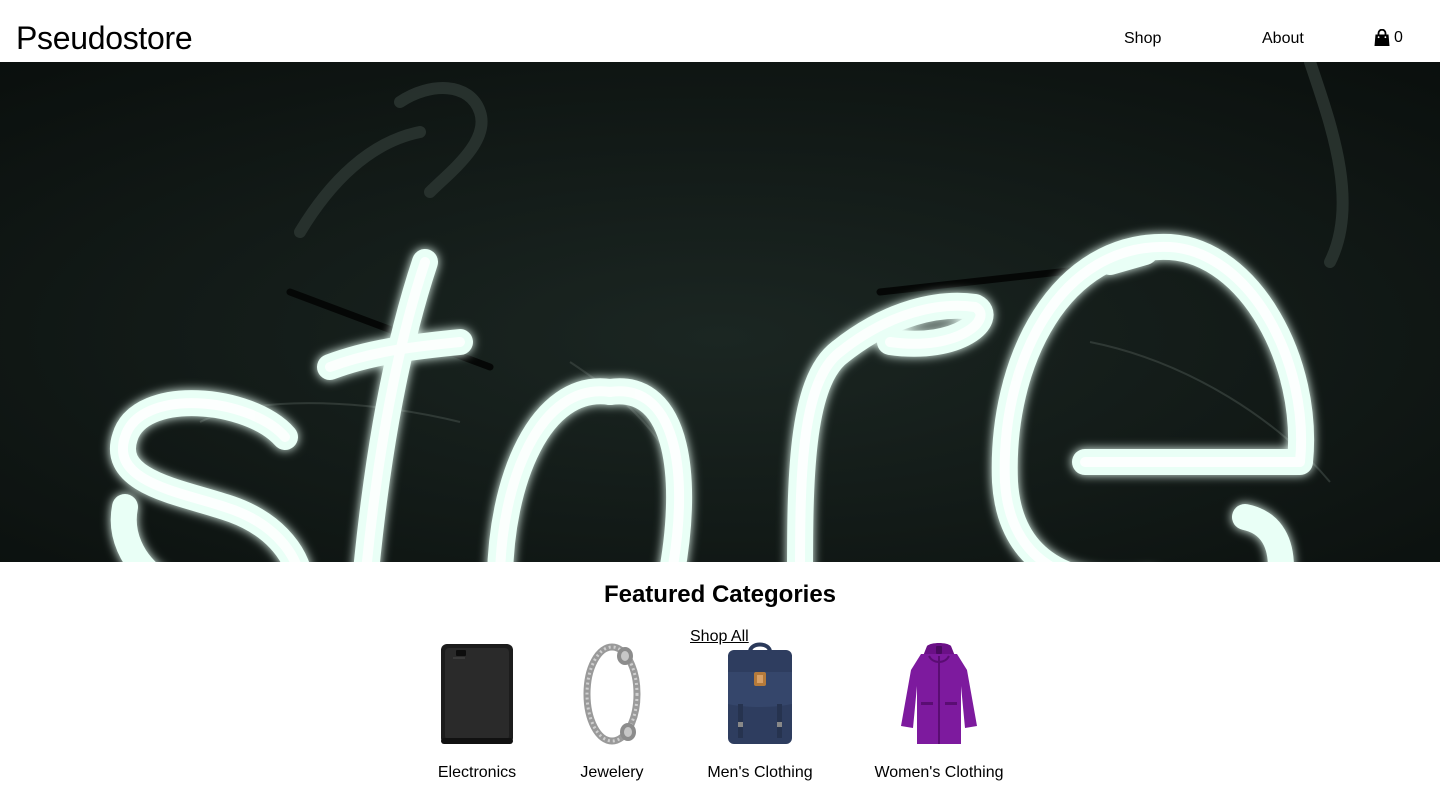 The width and height of the screenshot is (1440, 811). I want to click on brand-logo: Pseudostore, so click(104, 38).